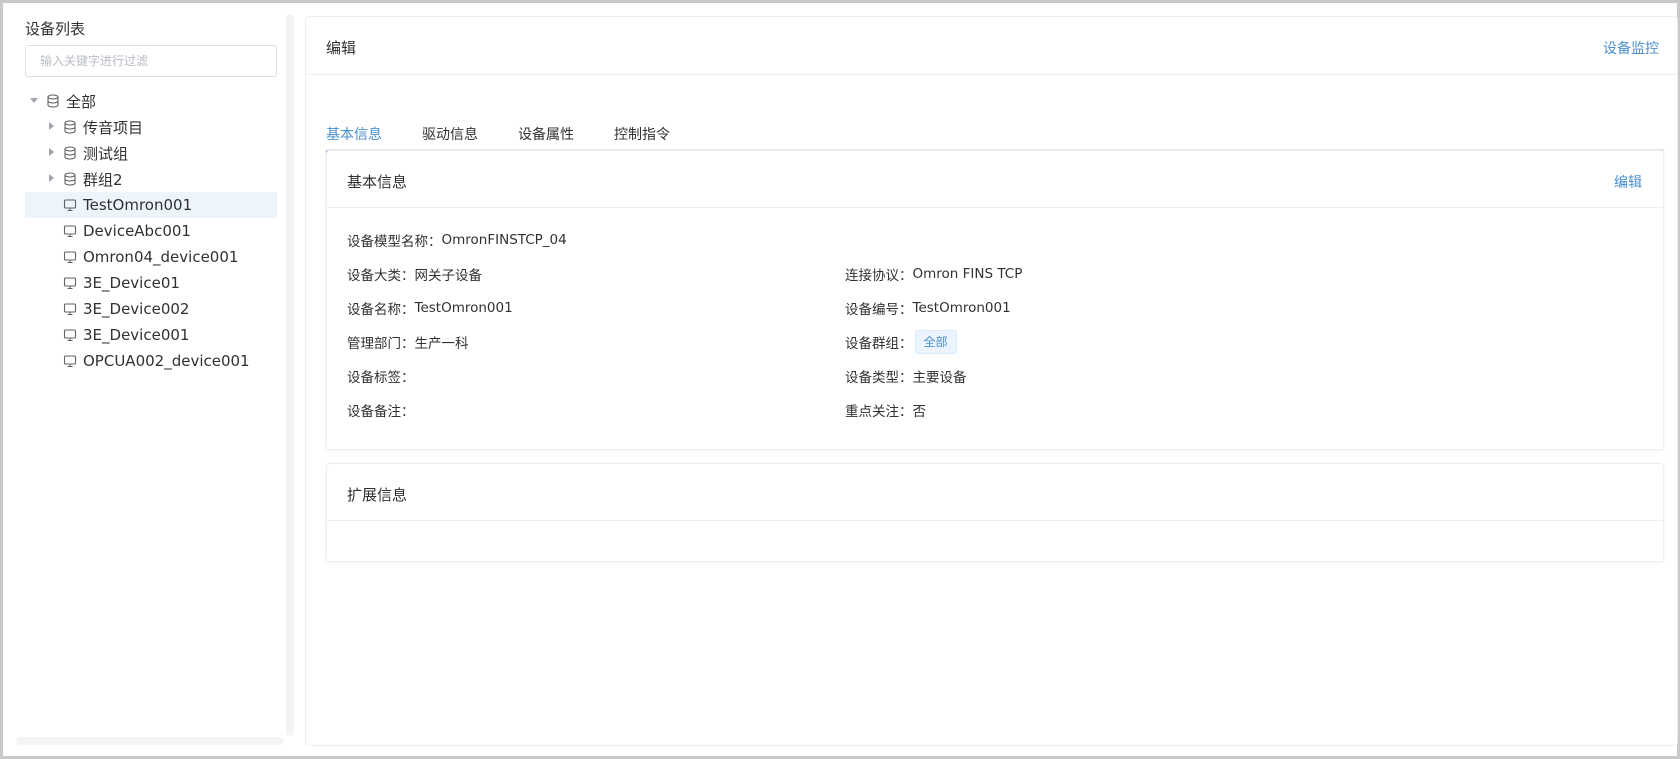  I want to click on field-label: 设备名称：, so click(381, 310).